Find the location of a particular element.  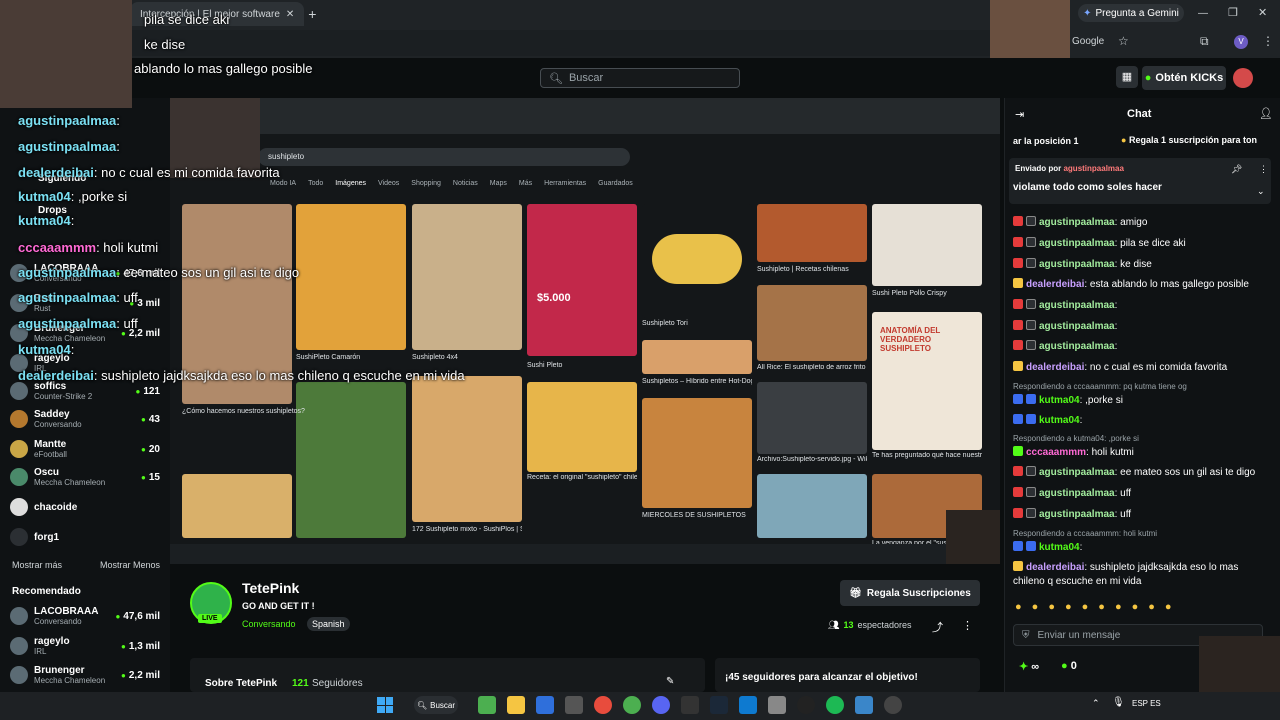

layout-icon: ▦ is located at coordinates (1127, 77).